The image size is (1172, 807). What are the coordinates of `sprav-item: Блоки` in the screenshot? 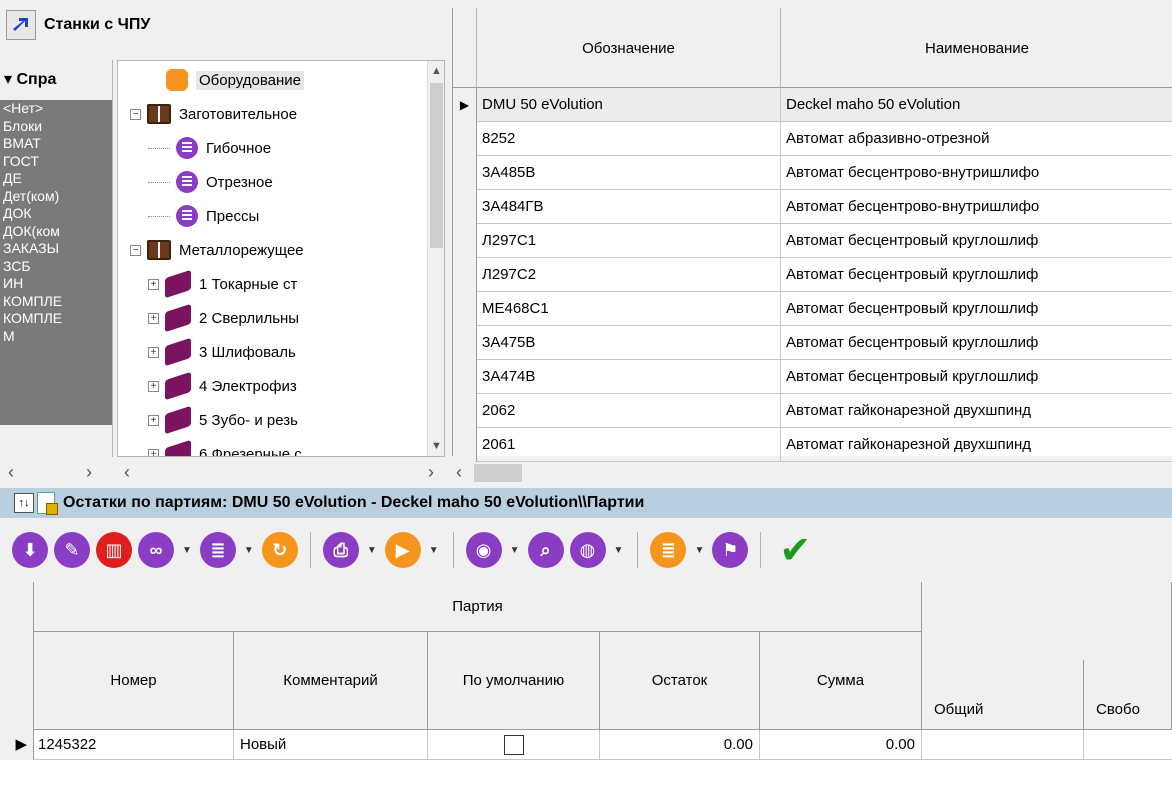 It's located at (57, 127).